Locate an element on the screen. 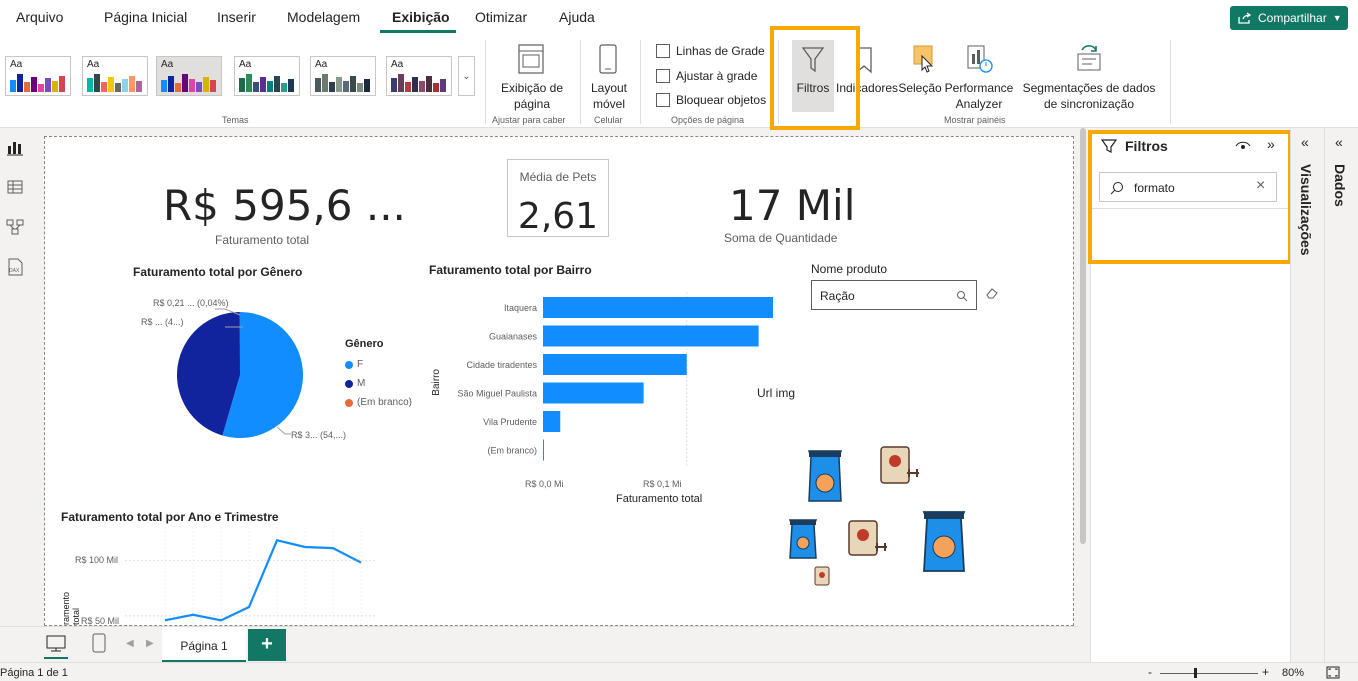  share-label: Compartilhar is located at coordinates (1292, 18).